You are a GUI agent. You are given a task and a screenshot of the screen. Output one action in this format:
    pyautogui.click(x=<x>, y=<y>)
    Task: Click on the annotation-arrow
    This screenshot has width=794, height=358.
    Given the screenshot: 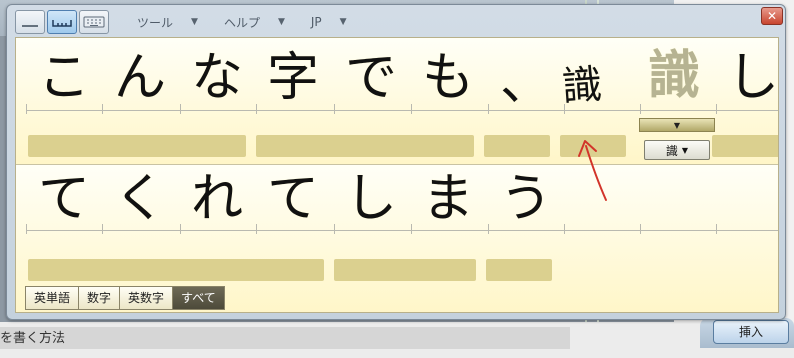 What is the action you would take?
    pyautogui.click(x=596, y=173)
    